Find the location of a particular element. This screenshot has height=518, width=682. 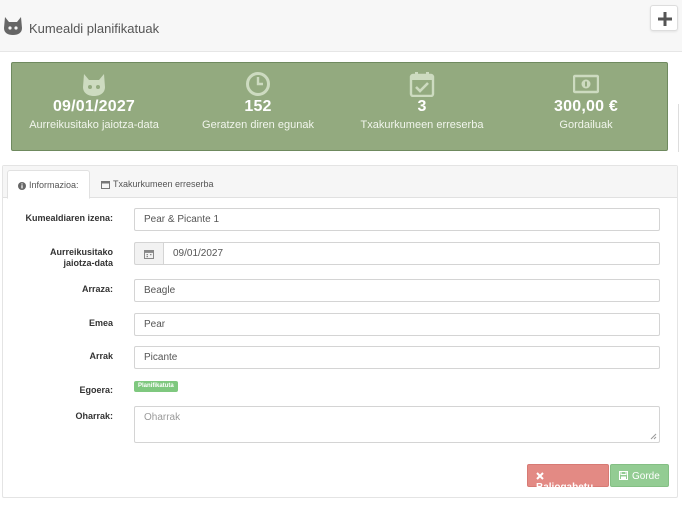

date-picker-addon is located at coordinates (148, 253).